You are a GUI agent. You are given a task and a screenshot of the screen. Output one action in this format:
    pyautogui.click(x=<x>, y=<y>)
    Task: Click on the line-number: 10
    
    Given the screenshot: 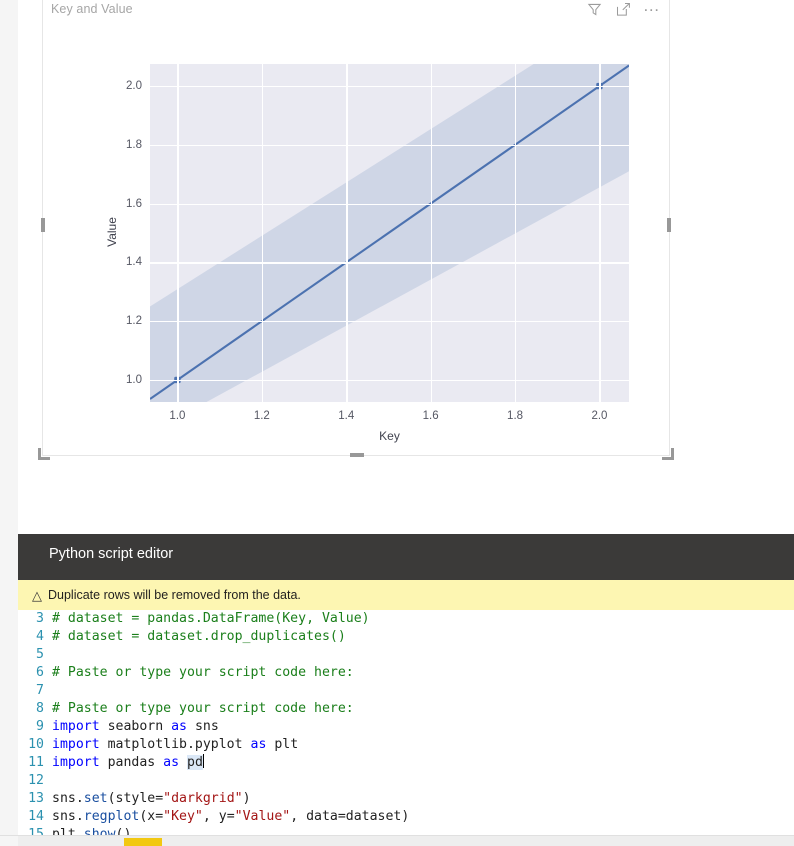 What is the action you would take?
    pyautogui.click(x=36, y=744)
    